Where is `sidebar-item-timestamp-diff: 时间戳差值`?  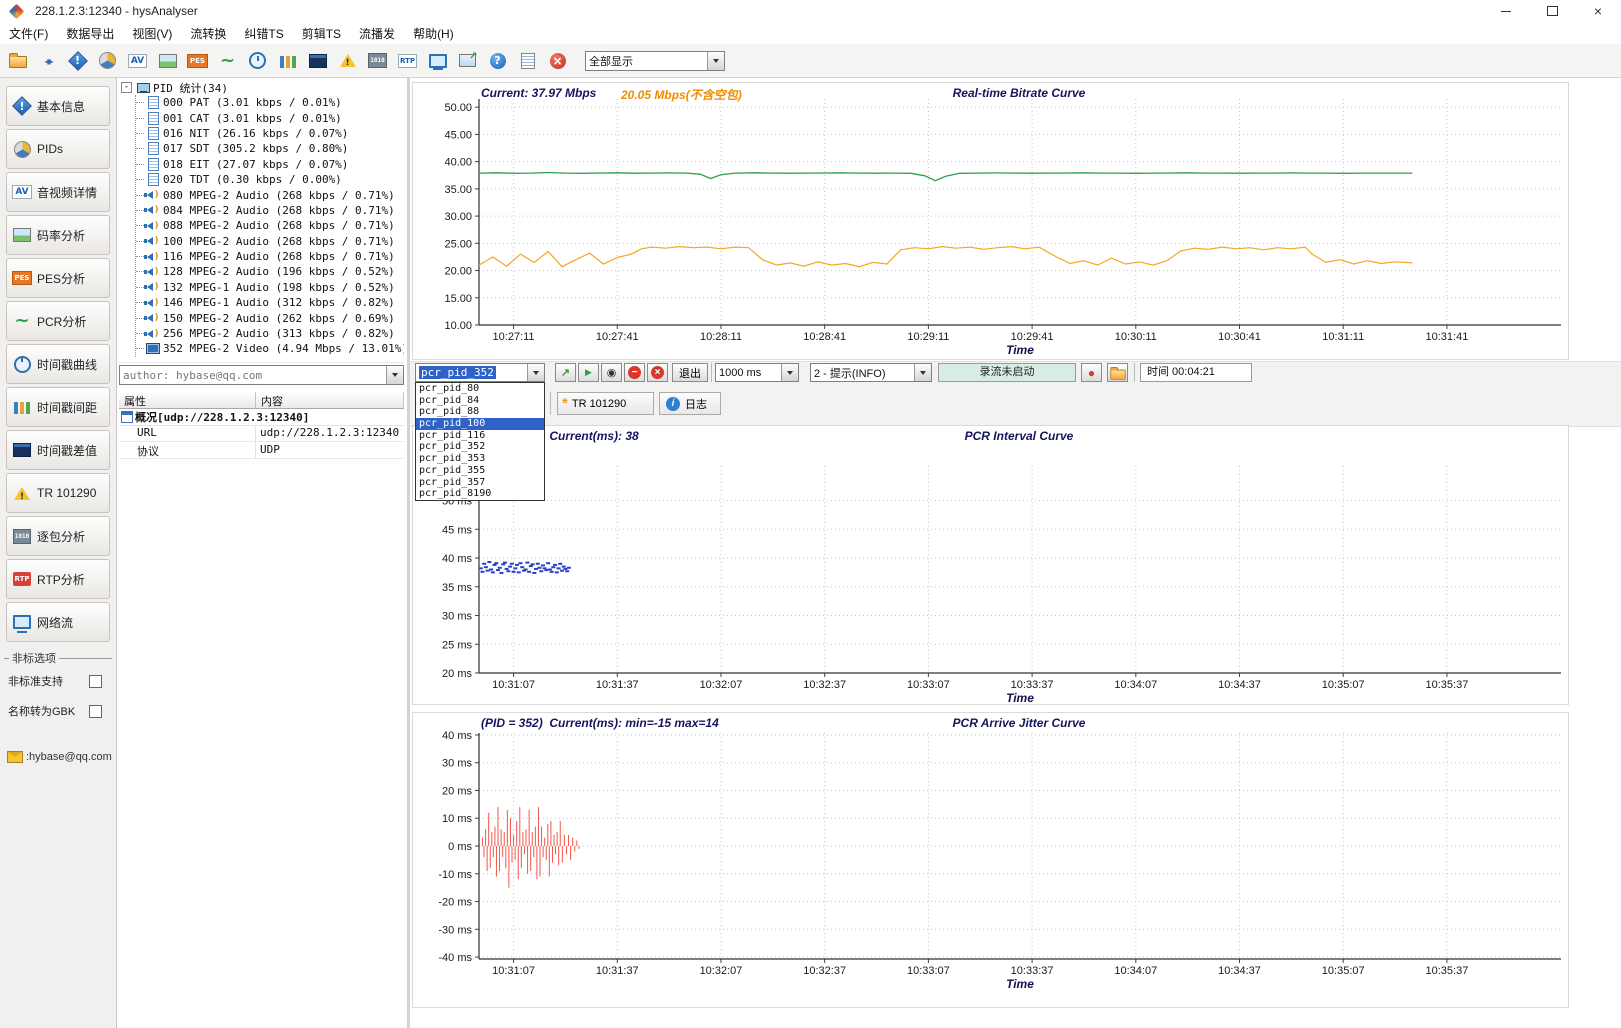
sidebar-item-timestamp-diff: 时间戳差值 is located at coordinates (58, 450).